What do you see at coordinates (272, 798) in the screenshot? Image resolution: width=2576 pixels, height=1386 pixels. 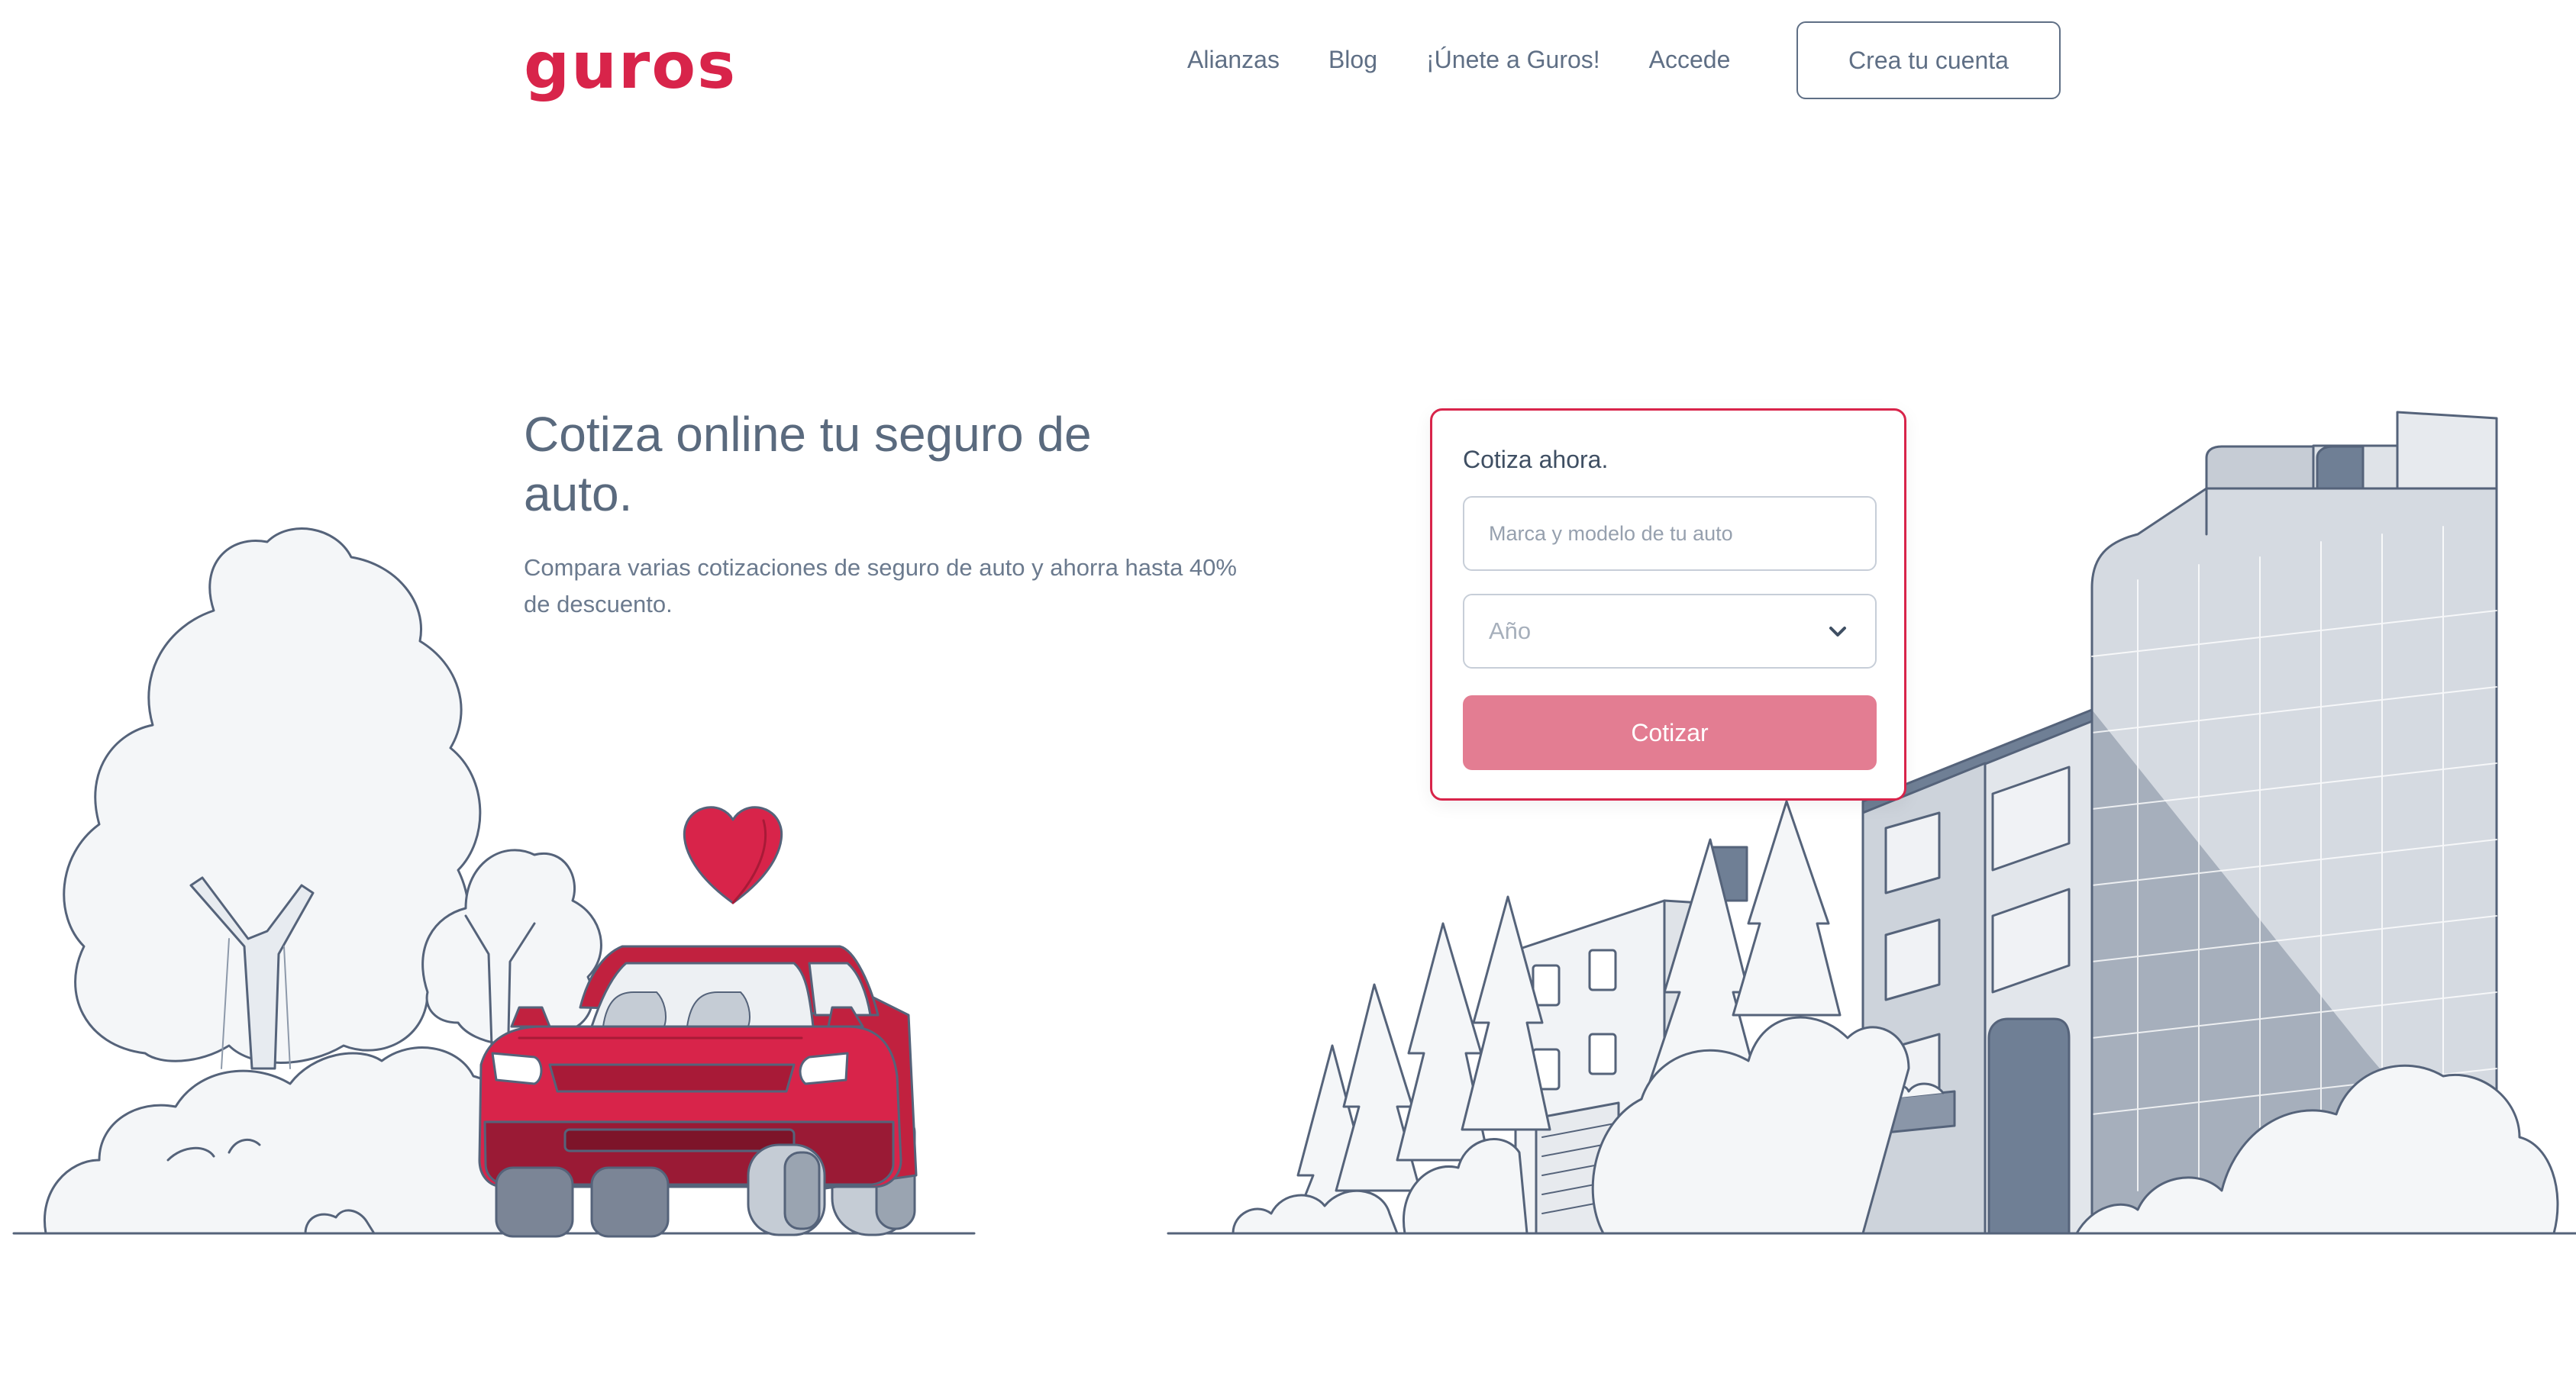 I see `tree-icon` at bounding box center [272, 798].